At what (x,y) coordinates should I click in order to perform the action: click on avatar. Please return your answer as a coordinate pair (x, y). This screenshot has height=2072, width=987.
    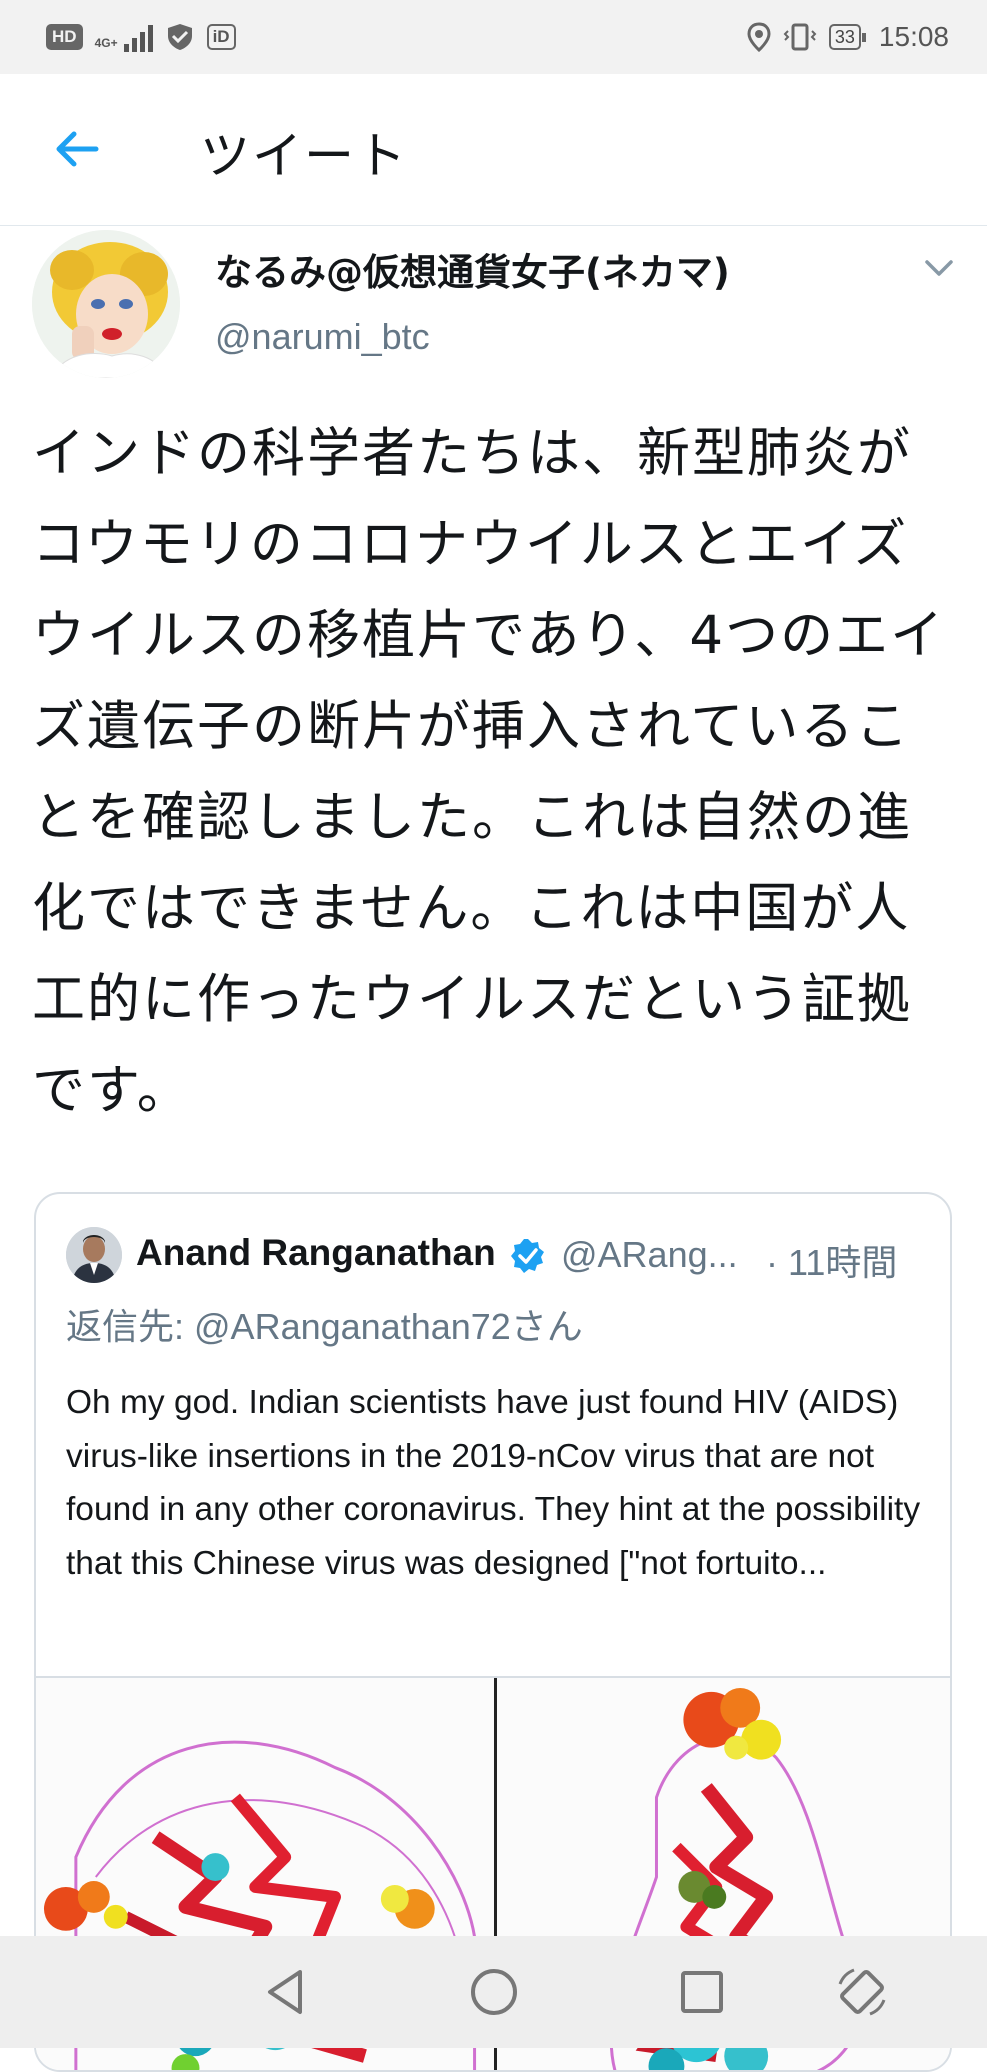
    Looking at the image, I should click on (106, 304).